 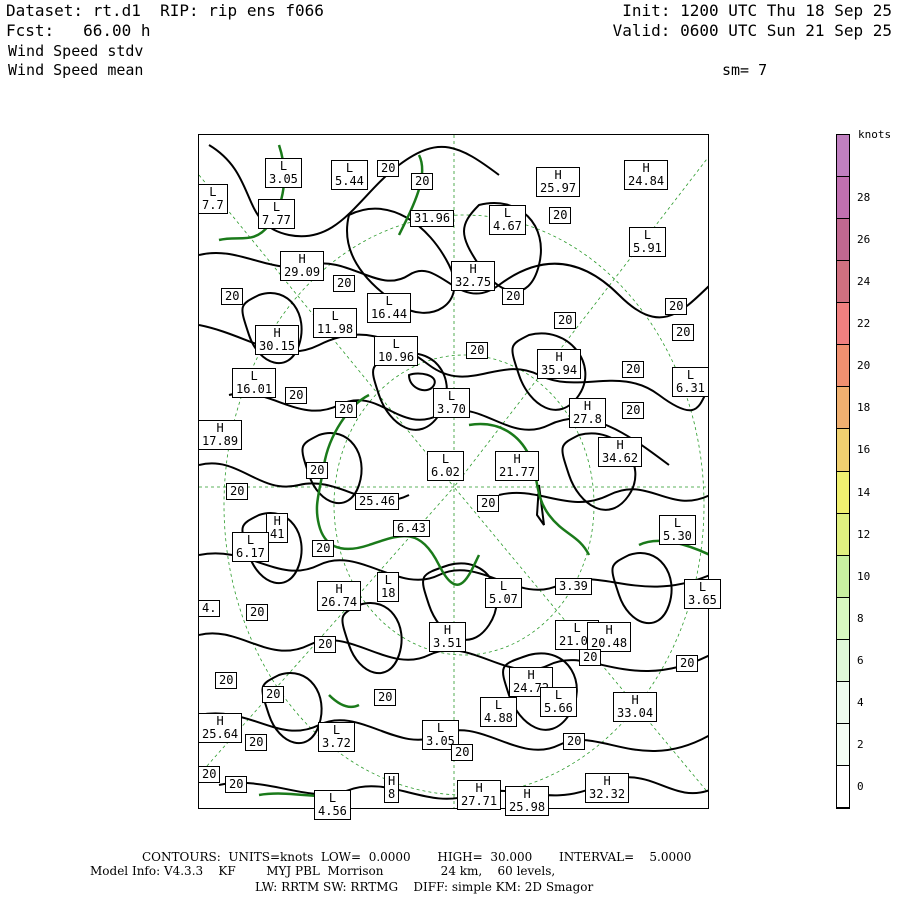 What do you see at coordinates (392, 788) in the screenshot?
I see `high-label: H 8` at bounding box center [392, 788].